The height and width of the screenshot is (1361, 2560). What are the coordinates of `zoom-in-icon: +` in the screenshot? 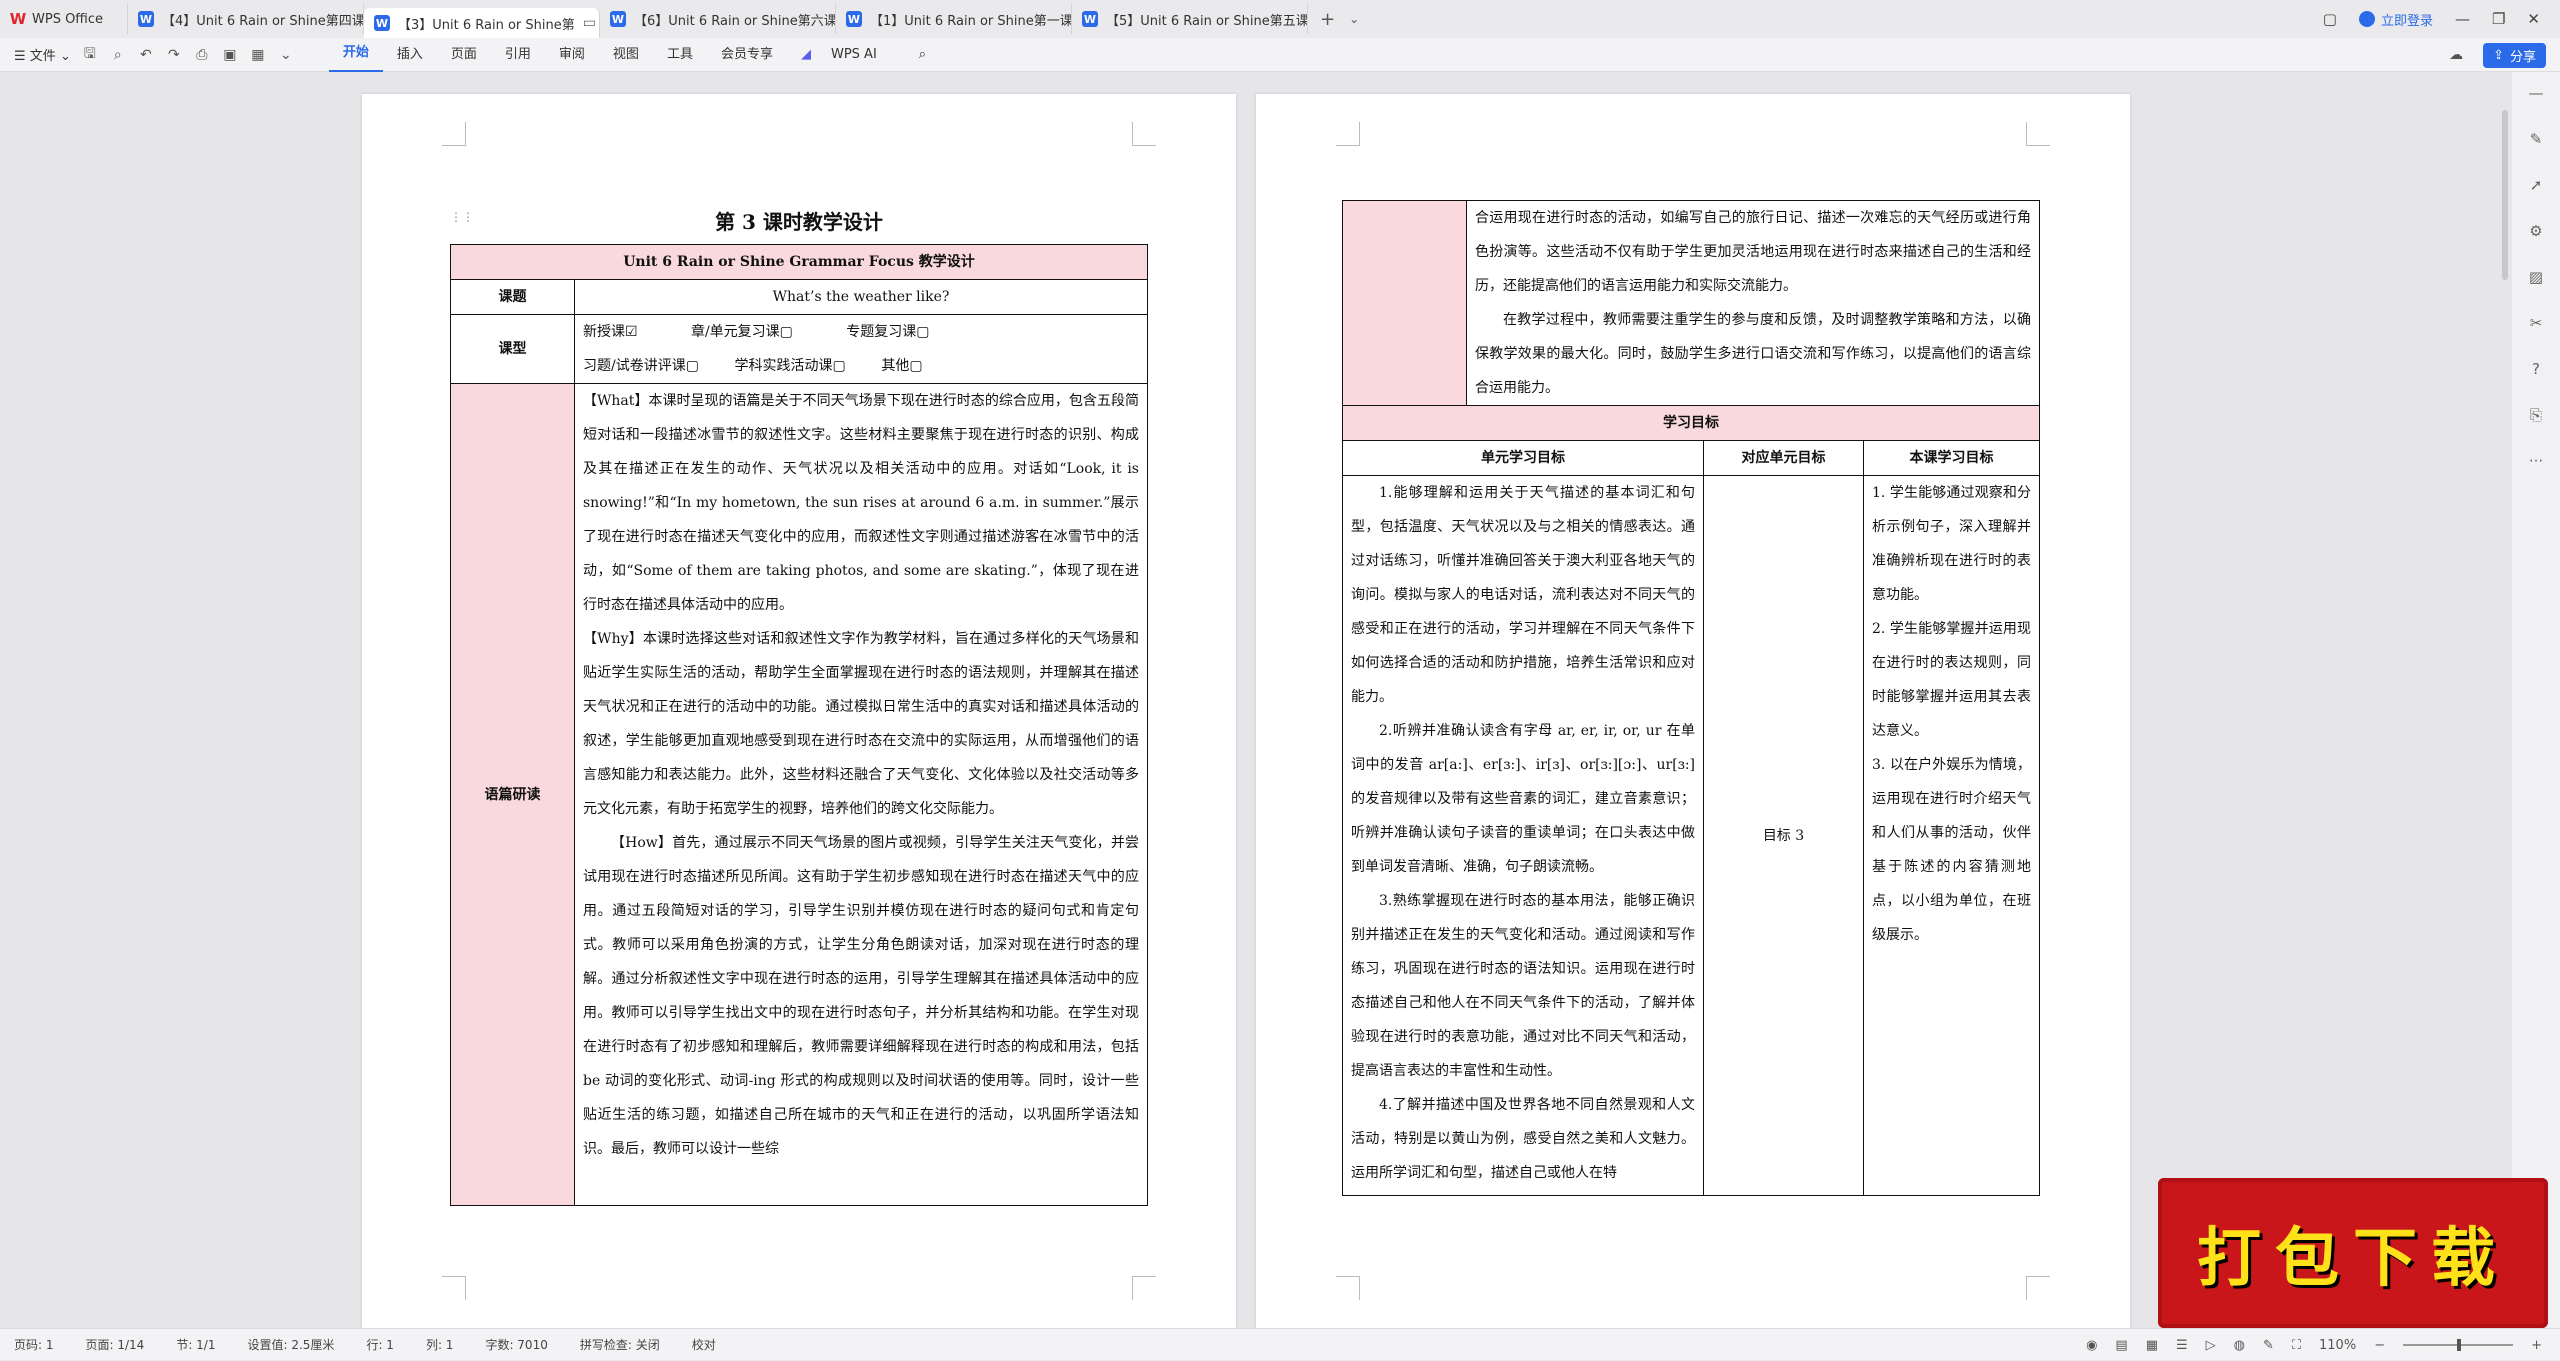 It's located at (2536, 1345).